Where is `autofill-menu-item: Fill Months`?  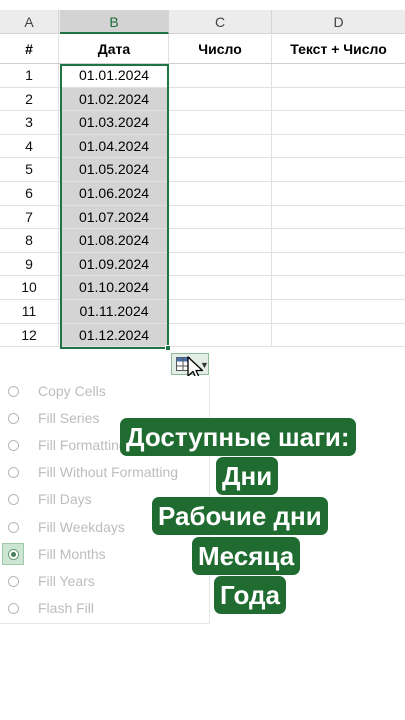
autofill-menu-item: Fill Months is located at coordinates (105, 554).